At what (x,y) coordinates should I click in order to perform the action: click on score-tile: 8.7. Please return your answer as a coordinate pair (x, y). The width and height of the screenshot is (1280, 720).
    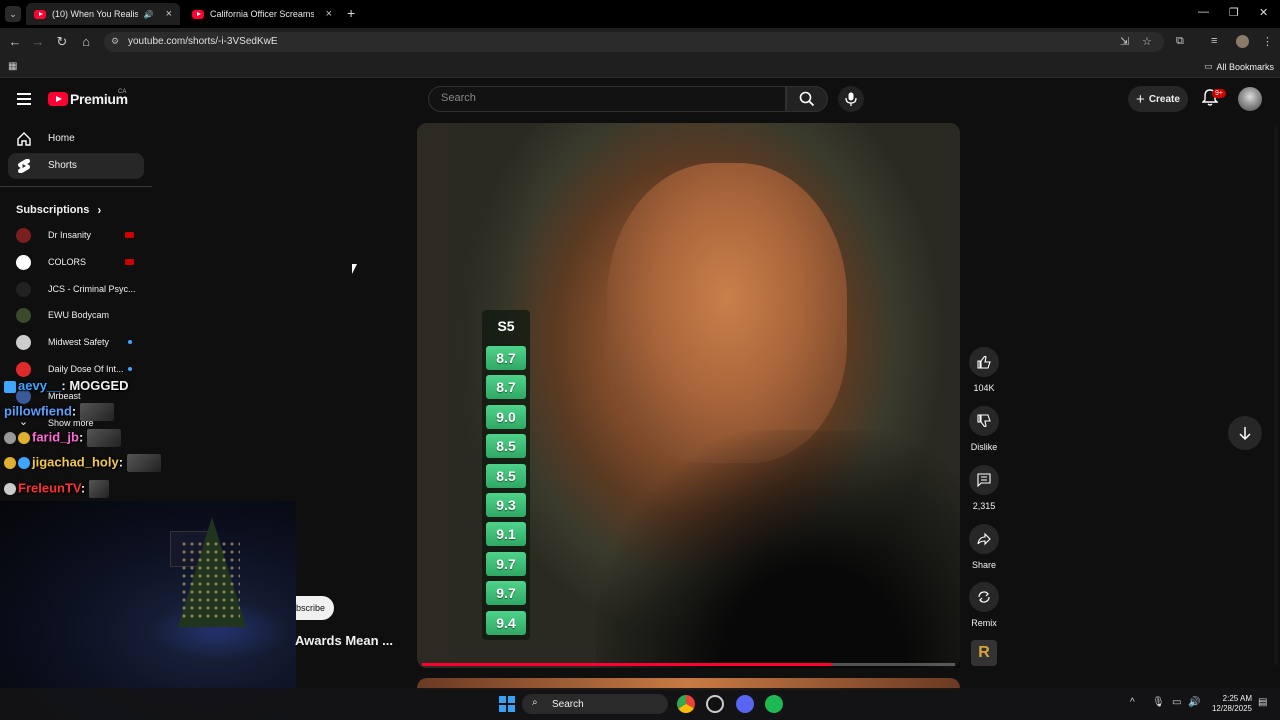
    Looking at the image, I should click on (506, 358).